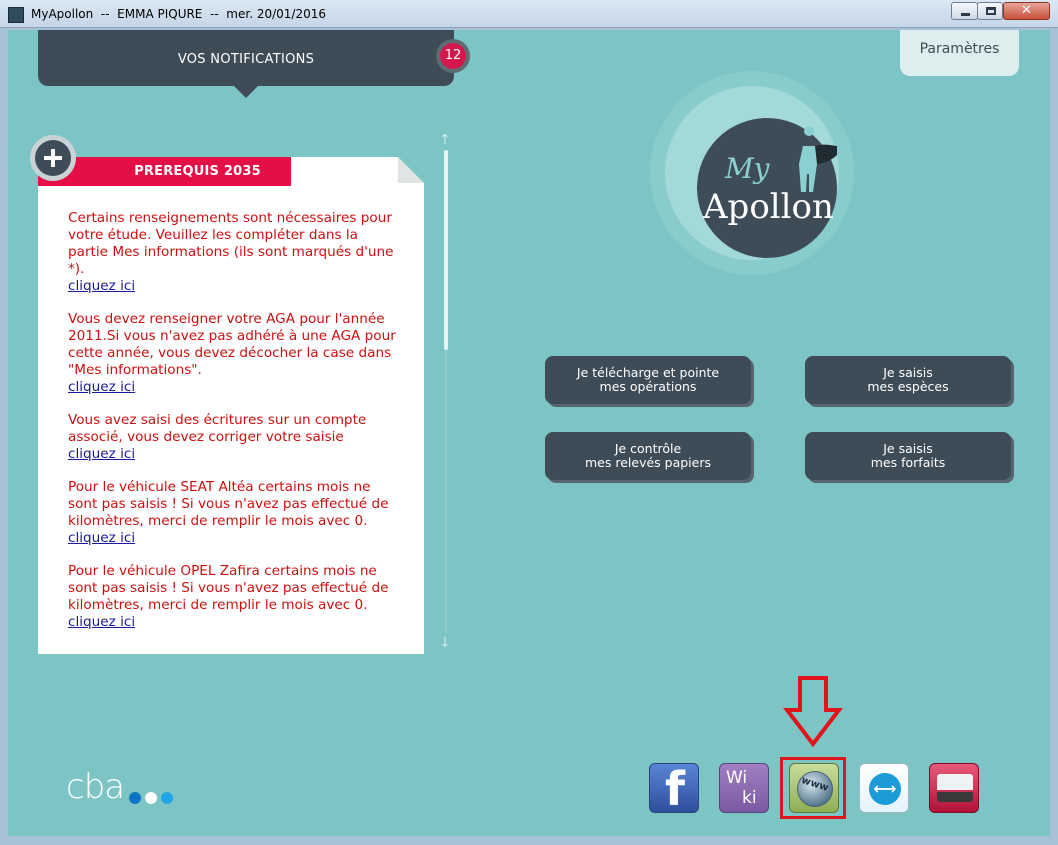  I want to click on teamviewer-circle: ⟷, so click(885, 789).